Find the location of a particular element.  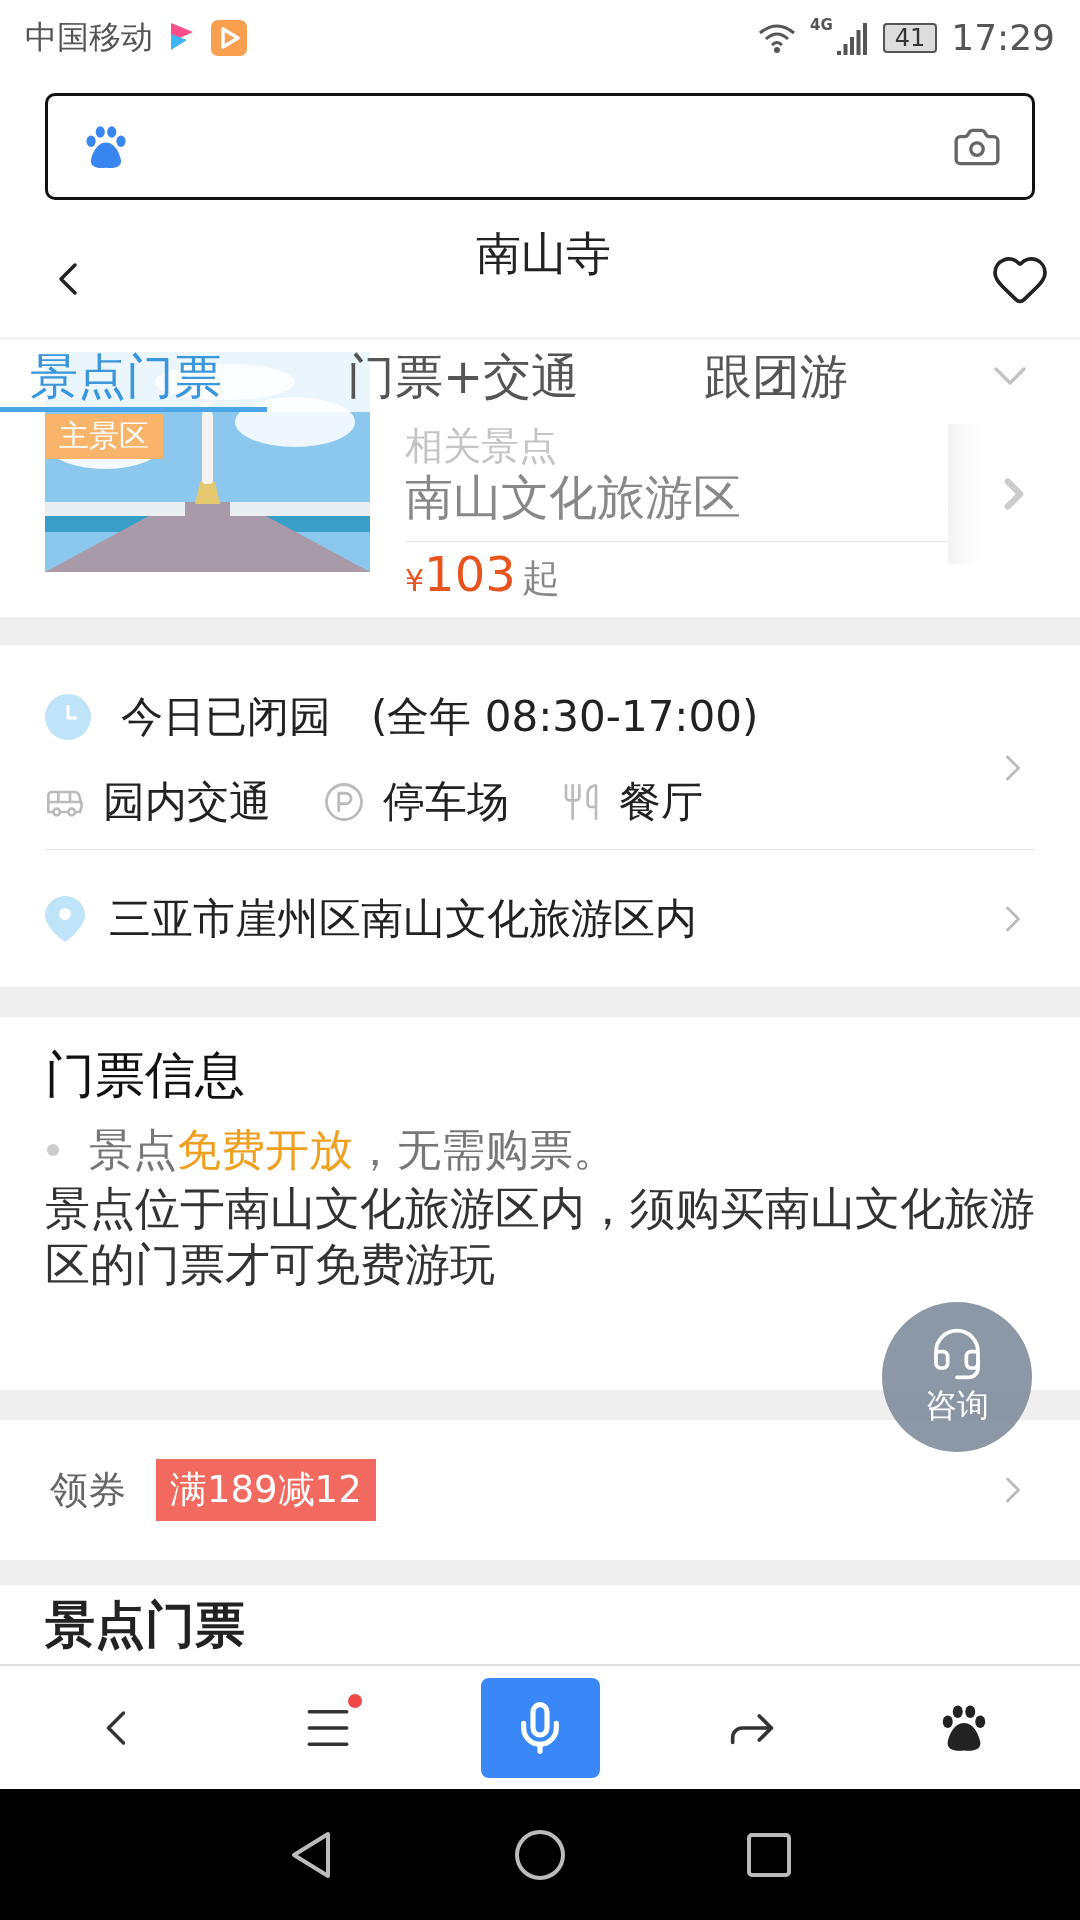

section-title: 景点门票 is located at coordinates (145, 1625).